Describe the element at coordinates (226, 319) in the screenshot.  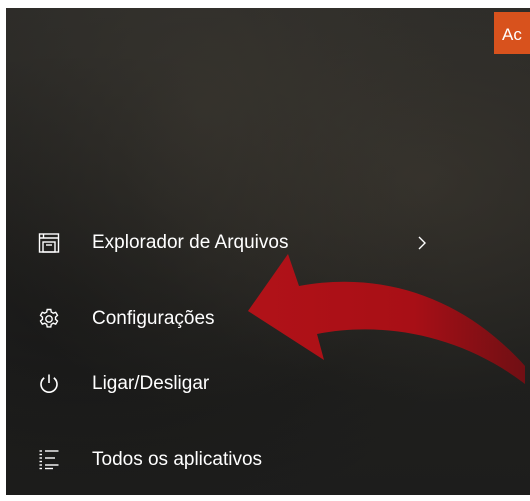
I see `menu-item-settings: Configurações` at that location.